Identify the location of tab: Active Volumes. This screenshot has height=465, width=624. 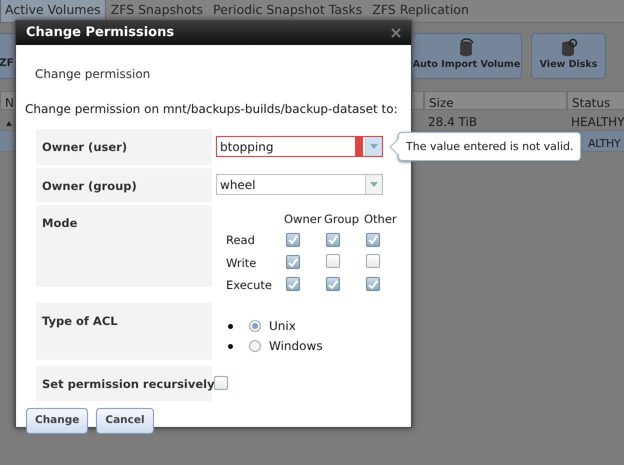
(53, 11).